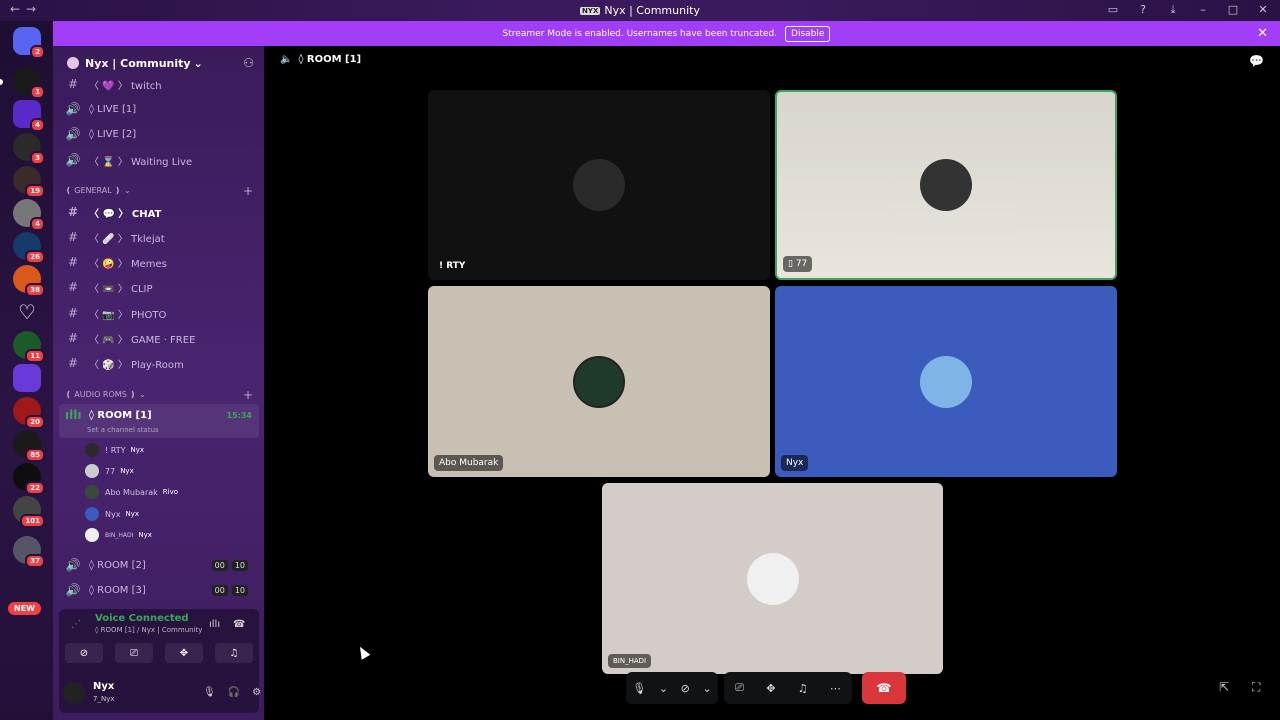  I want to click on invite-icon: ⚇, so click(248, 63).